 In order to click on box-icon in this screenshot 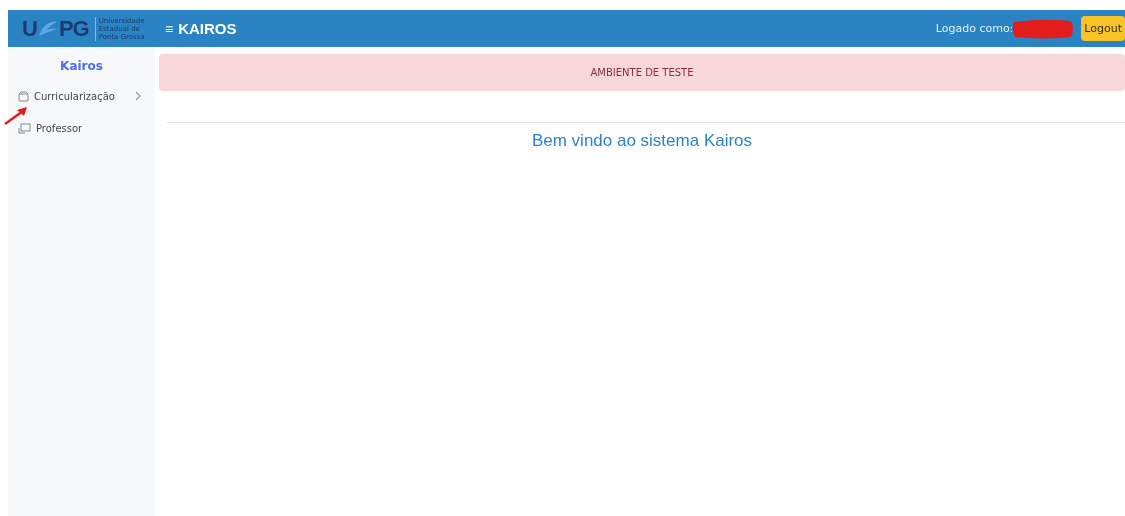, I will do `click(23, 96)`.